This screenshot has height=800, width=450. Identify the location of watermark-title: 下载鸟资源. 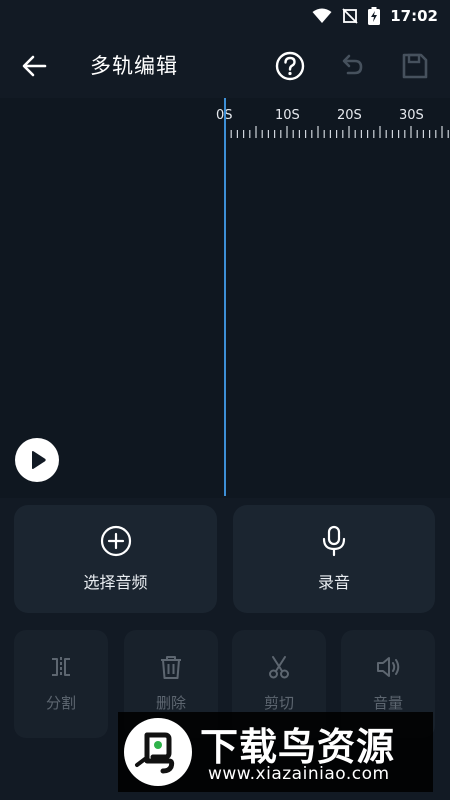
(298, 747).